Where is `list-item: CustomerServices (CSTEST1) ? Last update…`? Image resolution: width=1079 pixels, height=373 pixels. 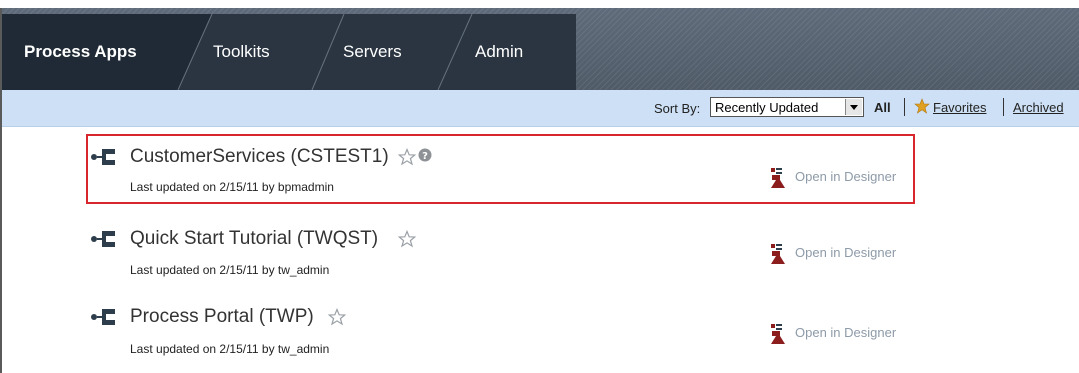 list-item: CustomerServices (CSTEST1) ? Last update… is located at coordinates (505, 169).